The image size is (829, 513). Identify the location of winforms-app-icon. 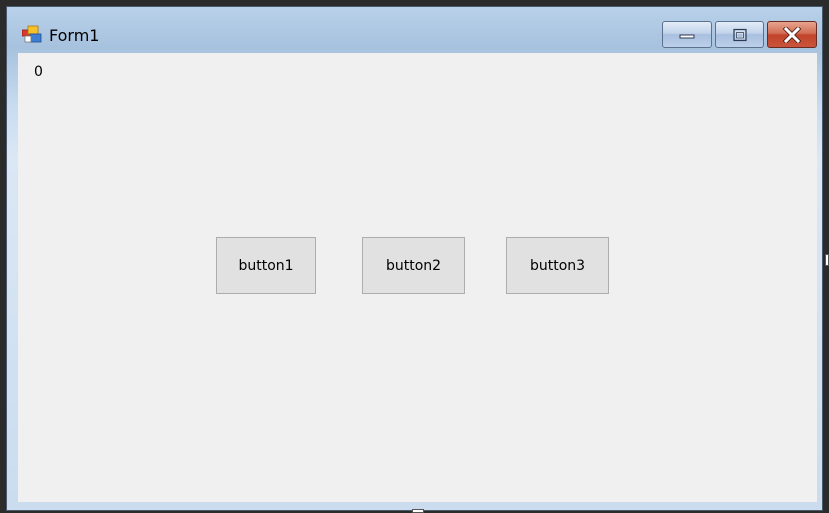
(32, 34).